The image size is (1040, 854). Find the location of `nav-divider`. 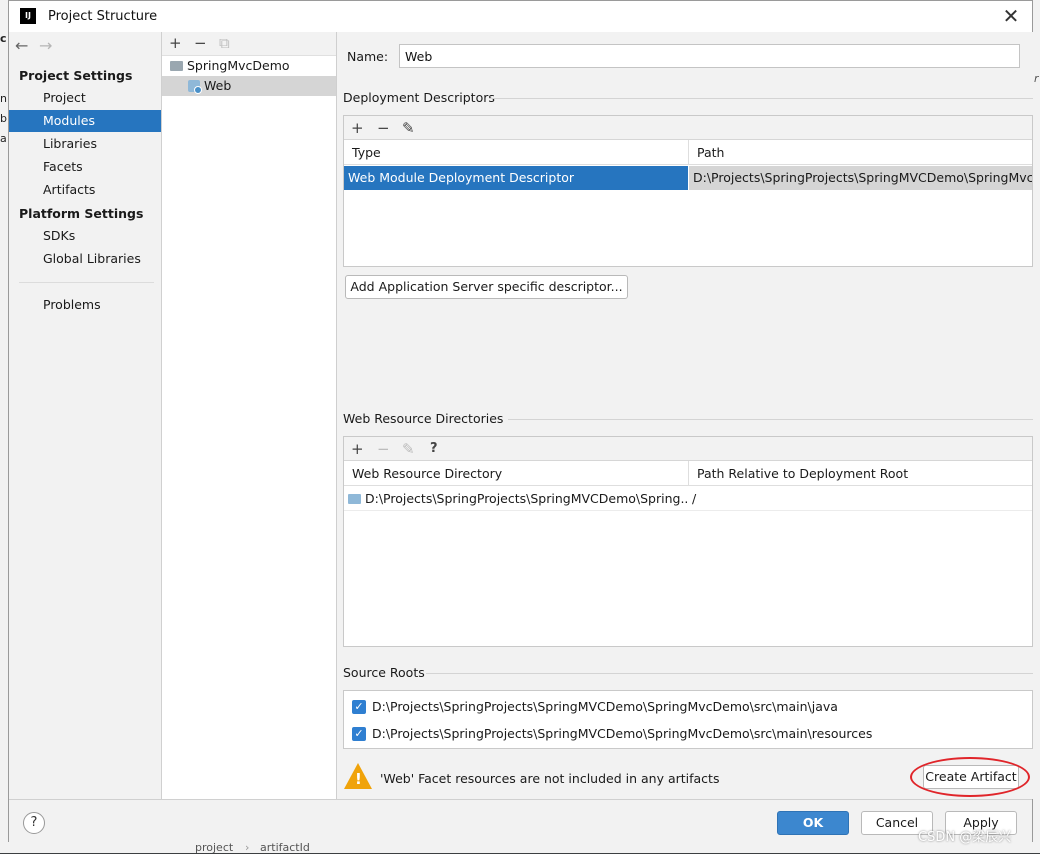

nav-divider is located at coordinates (86, 282).